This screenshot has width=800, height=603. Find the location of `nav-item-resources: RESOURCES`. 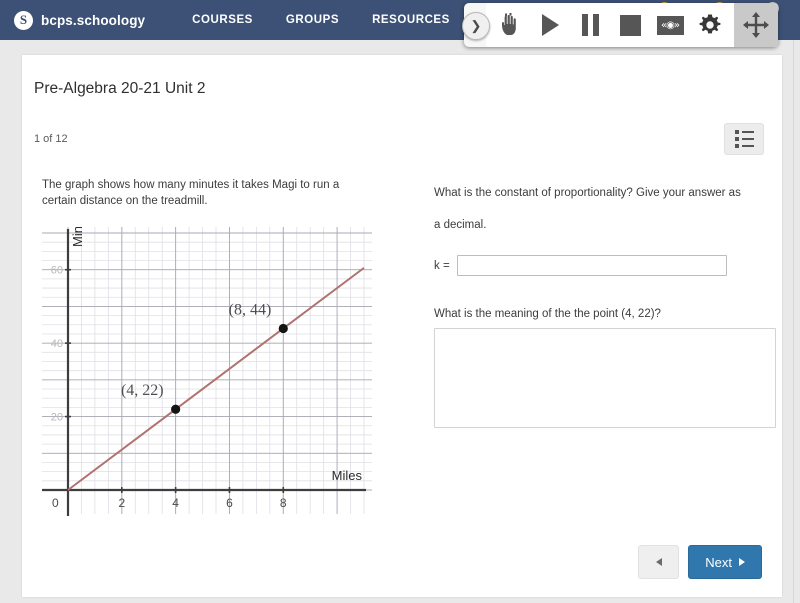

nav-item-resources: RESOURCES is located at coordinates (411, 20).